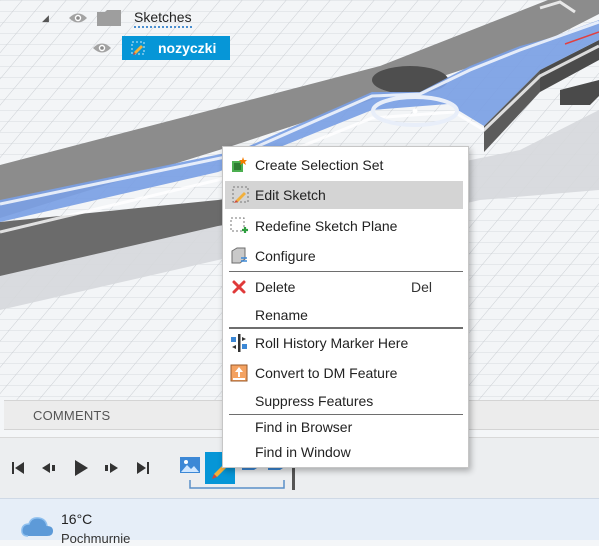 The image size is (599, 546). Describe the element at coordinates (76, 519) in the screenshot. I see `weather-temperature: 16°C` at that location.